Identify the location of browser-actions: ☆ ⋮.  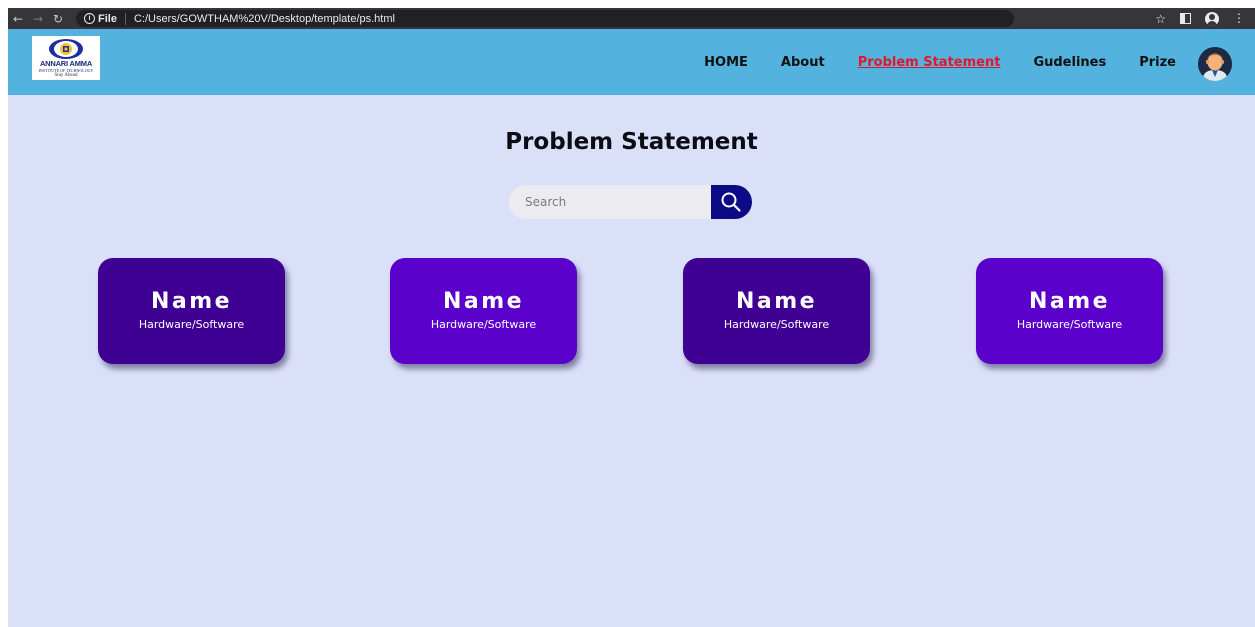
(1205, 18).